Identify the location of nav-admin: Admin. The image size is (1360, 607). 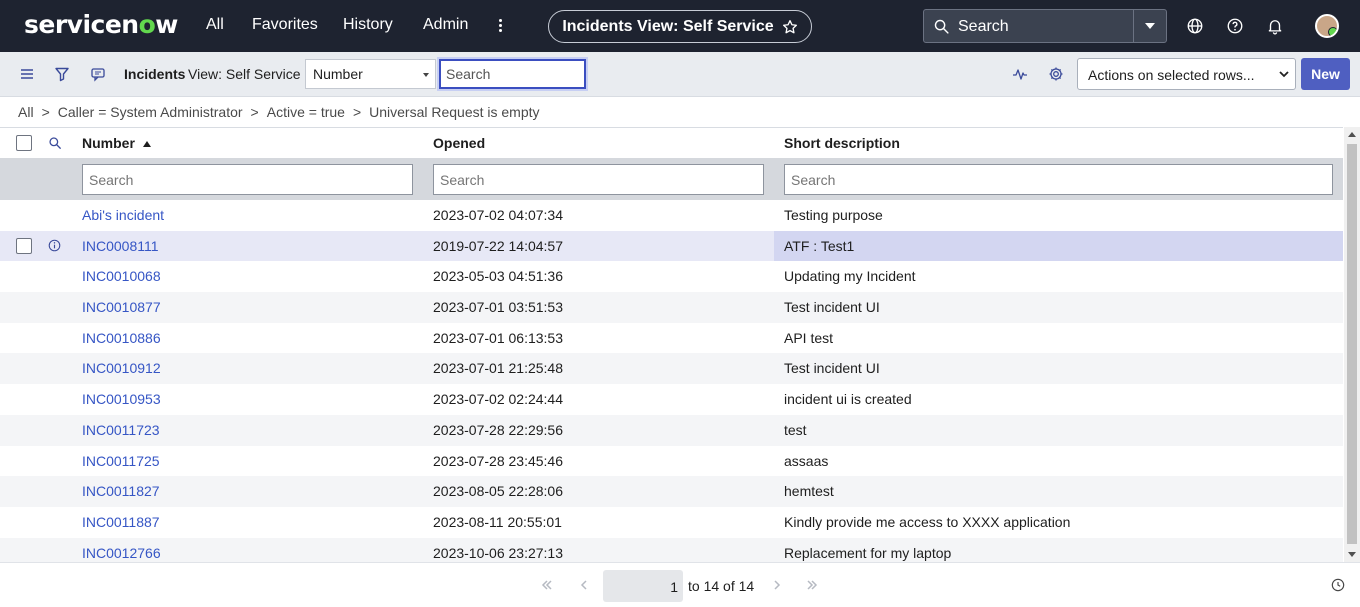
(445, 25).